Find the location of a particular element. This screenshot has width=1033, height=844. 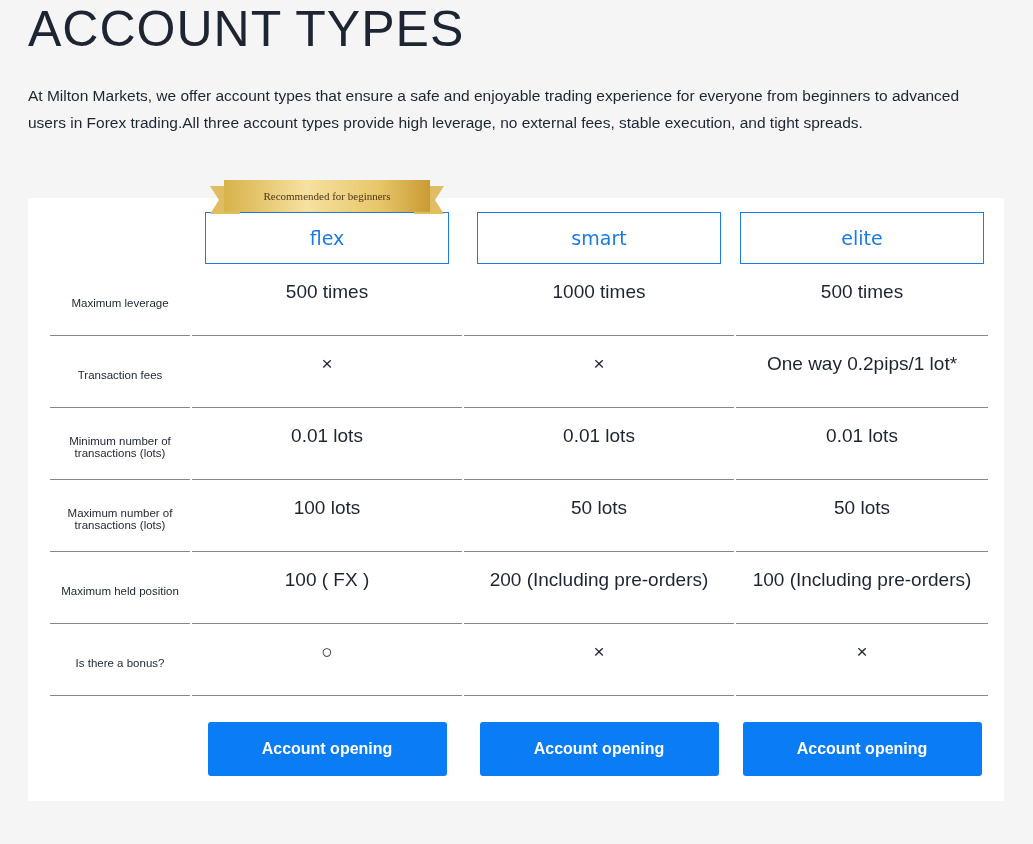

row-label: Maximum number of transactions (lots) is located at coordinates (120, 518).